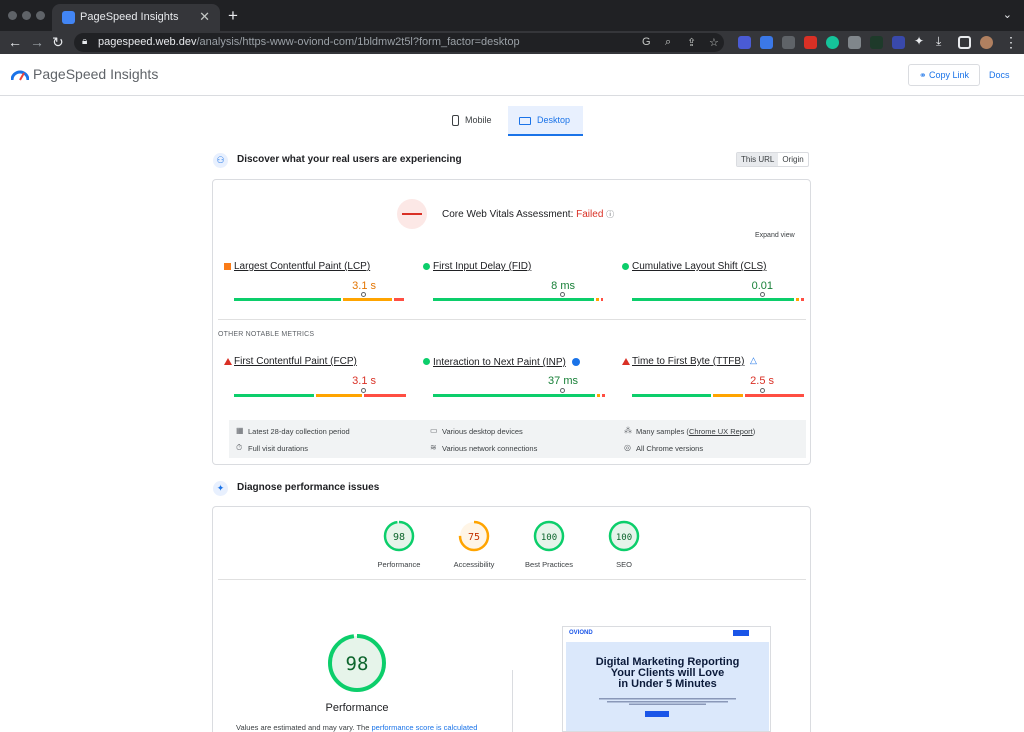 The height and width of the screenshot is (732, 1024). I want to click on big-performance-score: 98, so click(357, 664).